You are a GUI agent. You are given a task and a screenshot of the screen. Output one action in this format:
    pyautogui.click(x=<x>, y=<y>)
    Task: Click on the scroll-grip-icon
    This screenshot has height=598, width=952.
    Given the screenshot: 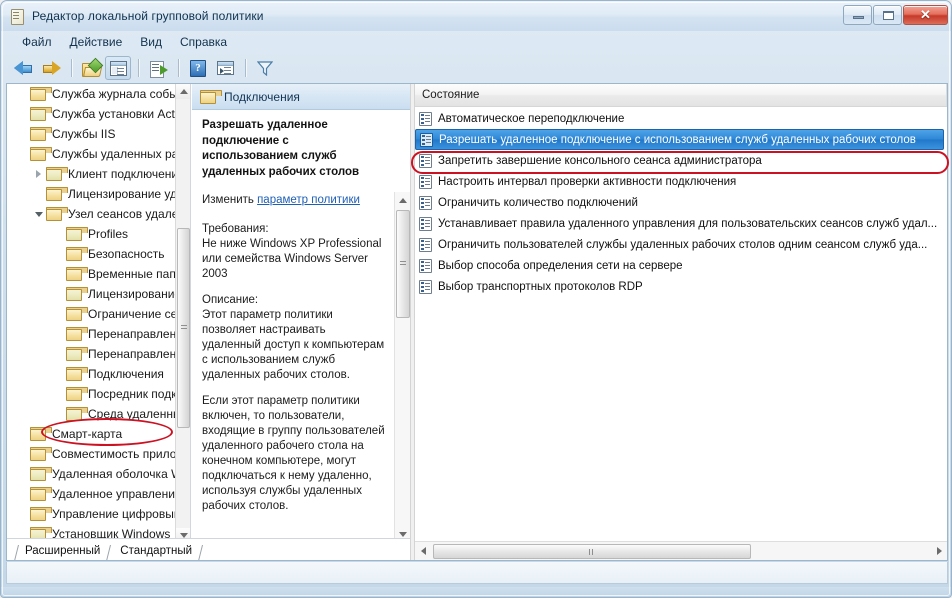 What is the action you would take?
    pyautogui.click(x=184, y=328)
    